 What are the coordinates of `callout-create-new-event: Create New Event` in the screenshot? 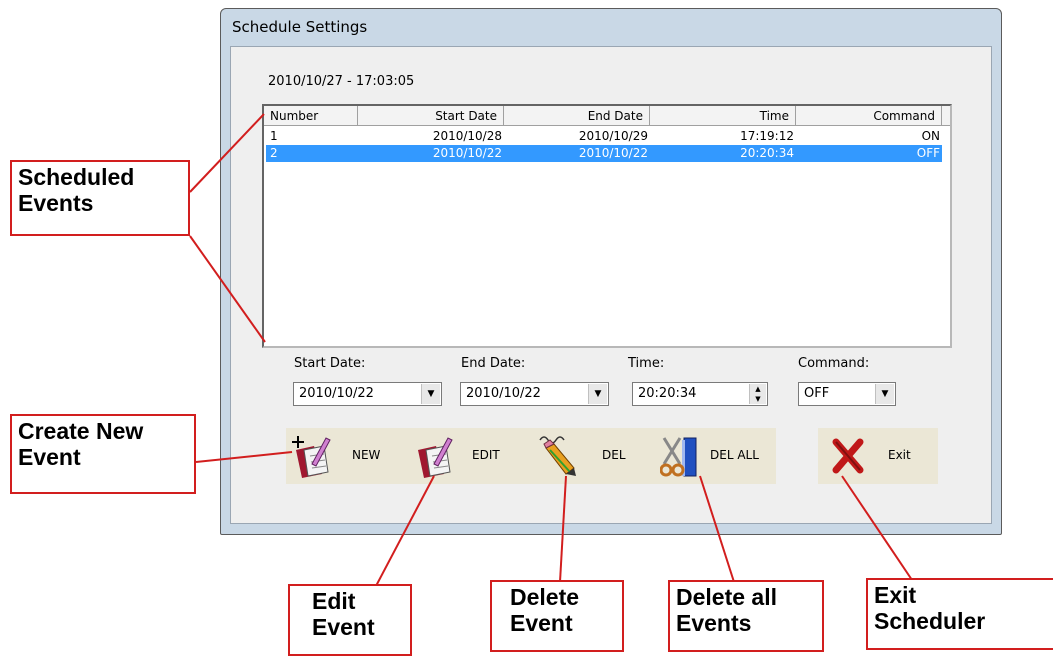 It's located at (103, 454).